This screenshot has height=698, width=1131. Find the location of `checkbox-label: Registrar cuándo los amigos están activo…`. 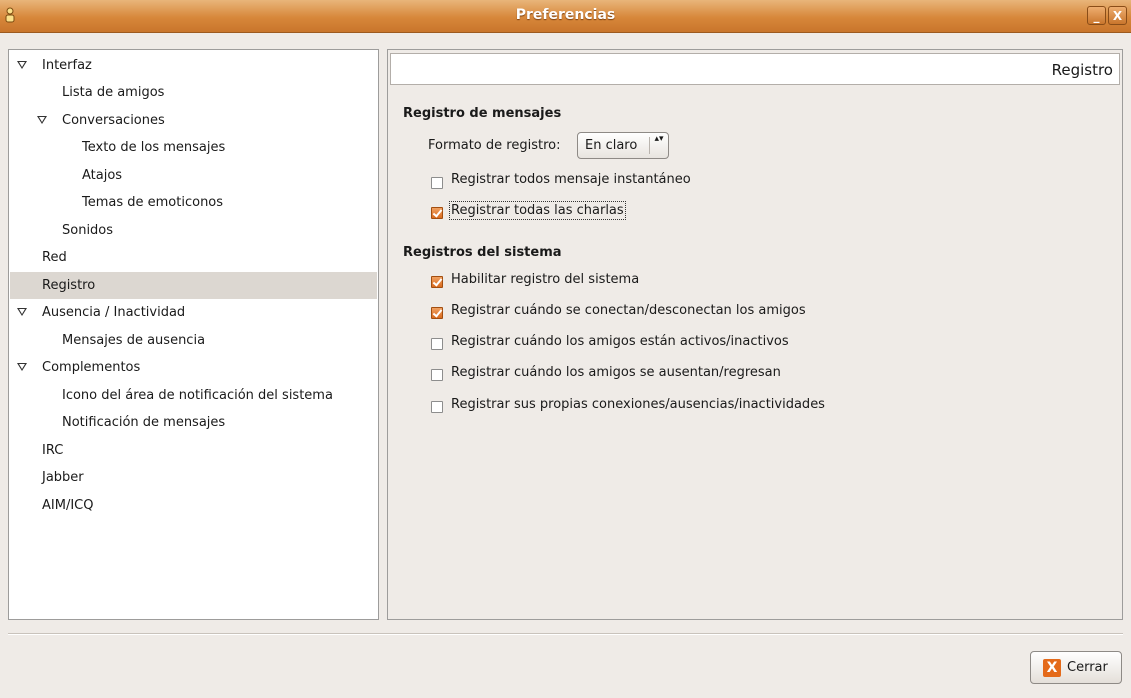

checkbox-label: Registrar cuándo los amigos están activo… is located at coordinates (620, 341).